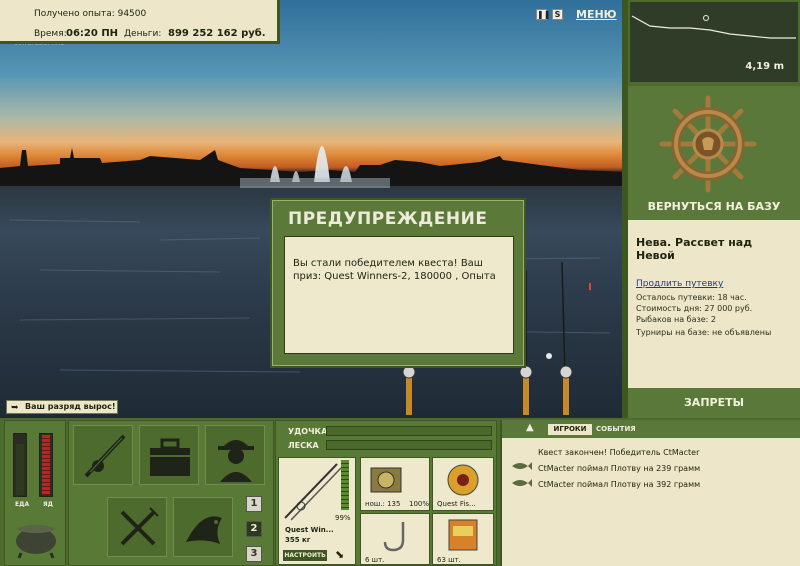 This screenshot has height=566, width=800. Describe the element at coordinates (383, 504) in the screenshot. I see `reel-info: нош.: 135` at that location.